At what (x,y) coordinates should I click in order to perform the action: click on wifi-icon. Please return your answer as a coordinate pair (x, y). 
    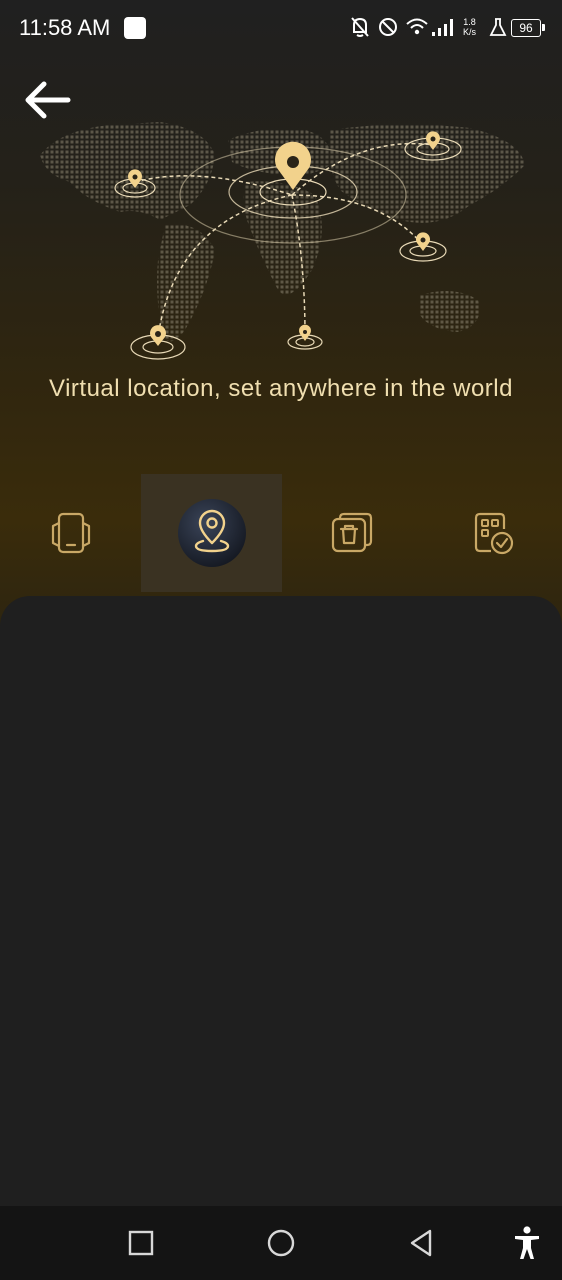
    Looking at the image, I should click on (417, 26).